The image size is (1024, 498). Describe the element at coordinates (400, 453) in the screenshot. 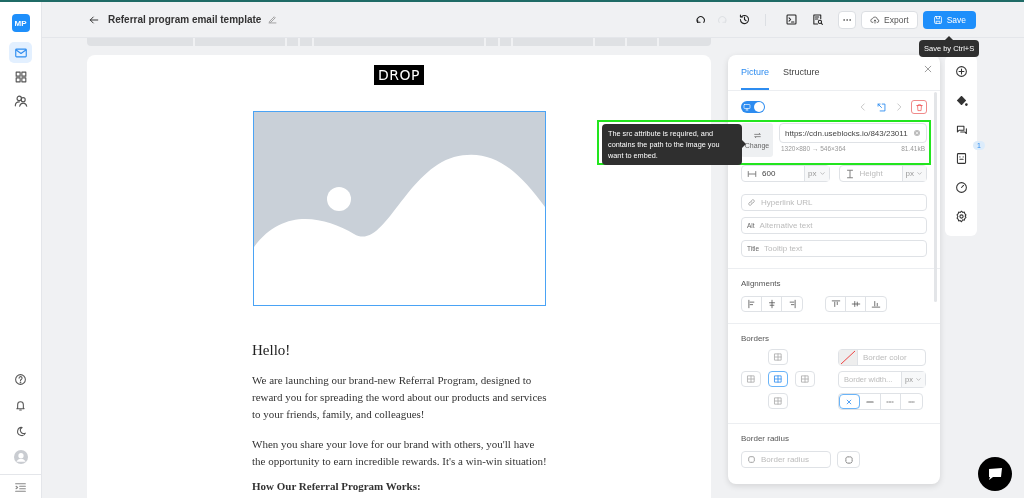

I see `body-paragraph: When you share your love for our brand with others, you'll have the opportunity to earn incredible rewards. It's a win-win situation!` at that location.